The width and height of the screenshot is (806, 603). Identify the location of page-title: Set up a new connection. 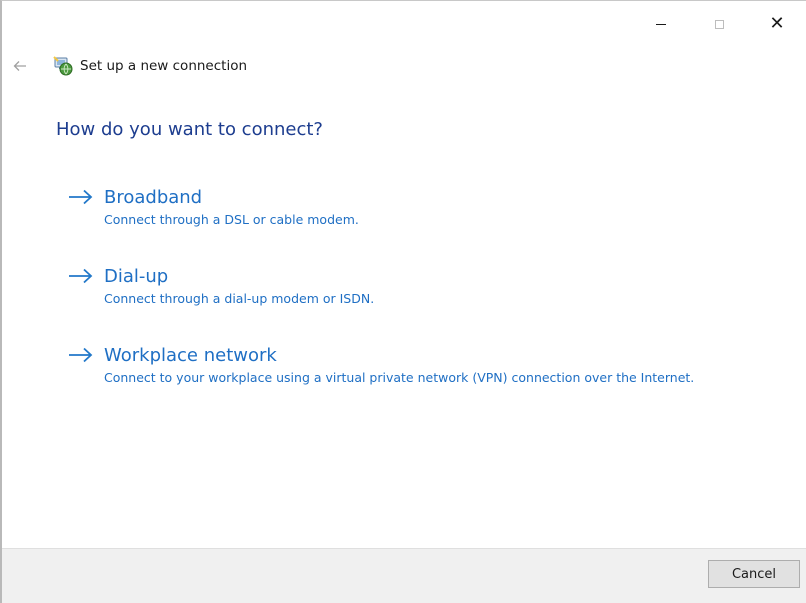
(164, 66).